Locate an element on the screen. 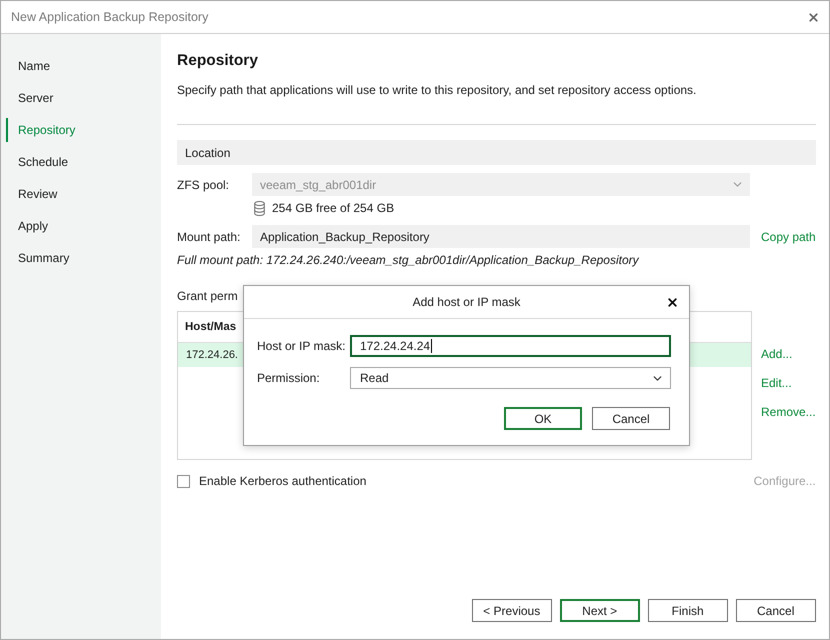 This screenshot has width=830, height=640. mount-path-field: Application_Backup_Repository is located at coordinates (501, 236).